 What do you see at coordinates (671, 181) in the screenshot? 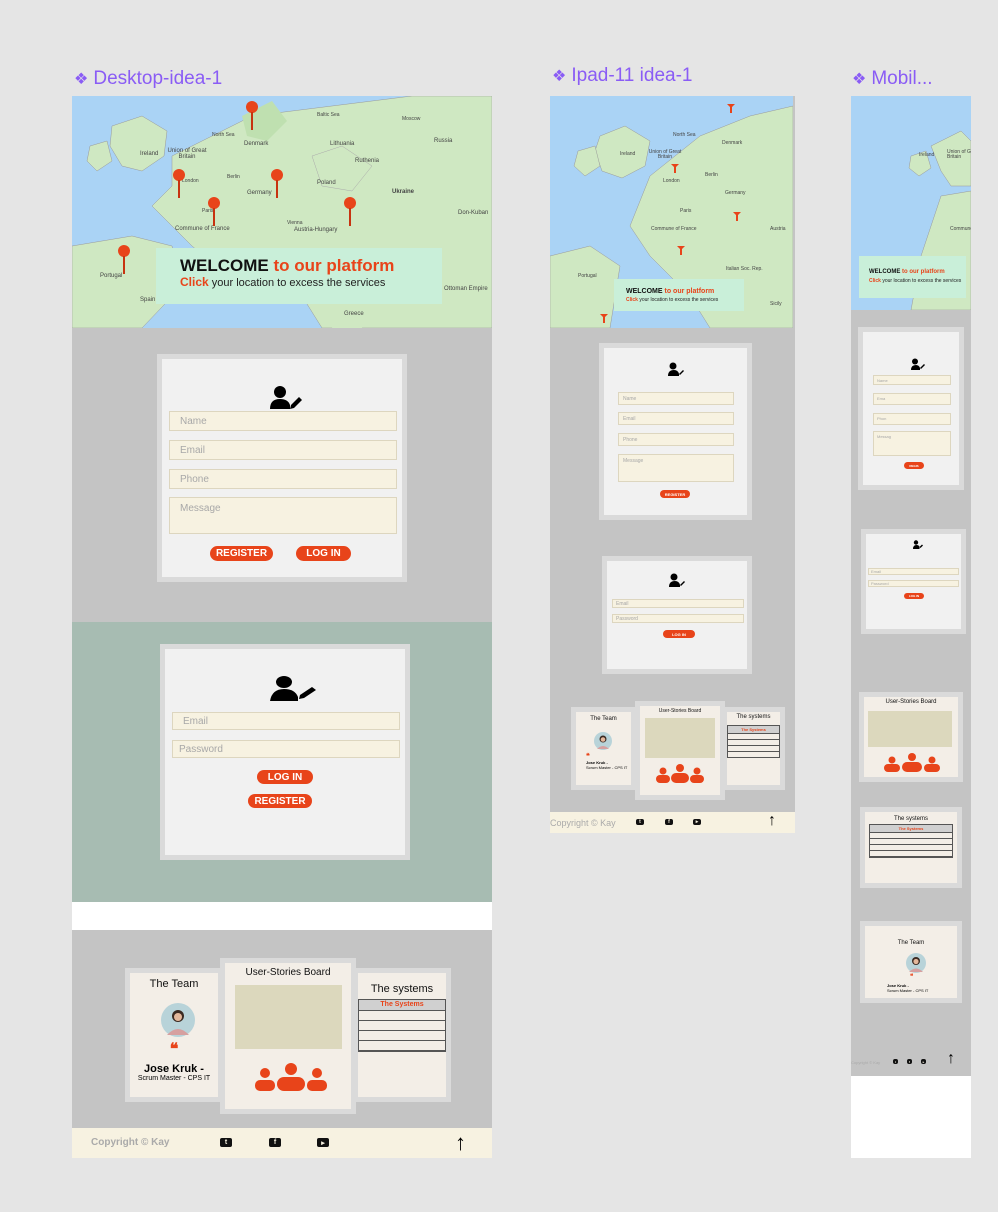
I see `map-label: London` at bounding box center [671, 181].